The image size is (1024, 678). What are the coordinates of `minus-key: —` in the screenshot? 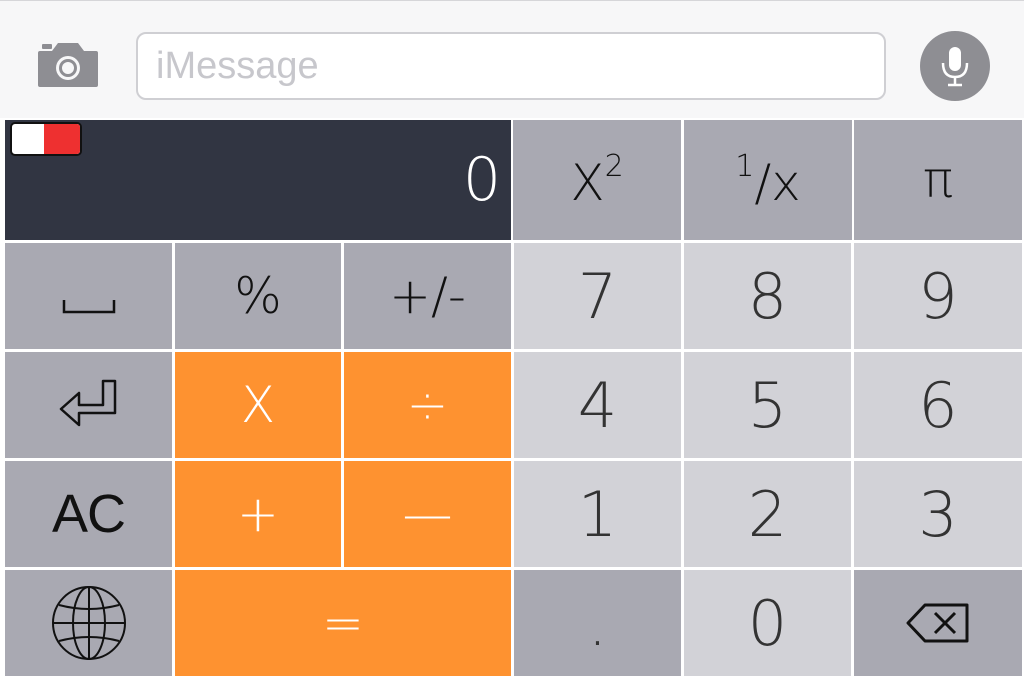 It's located at (427, 514).